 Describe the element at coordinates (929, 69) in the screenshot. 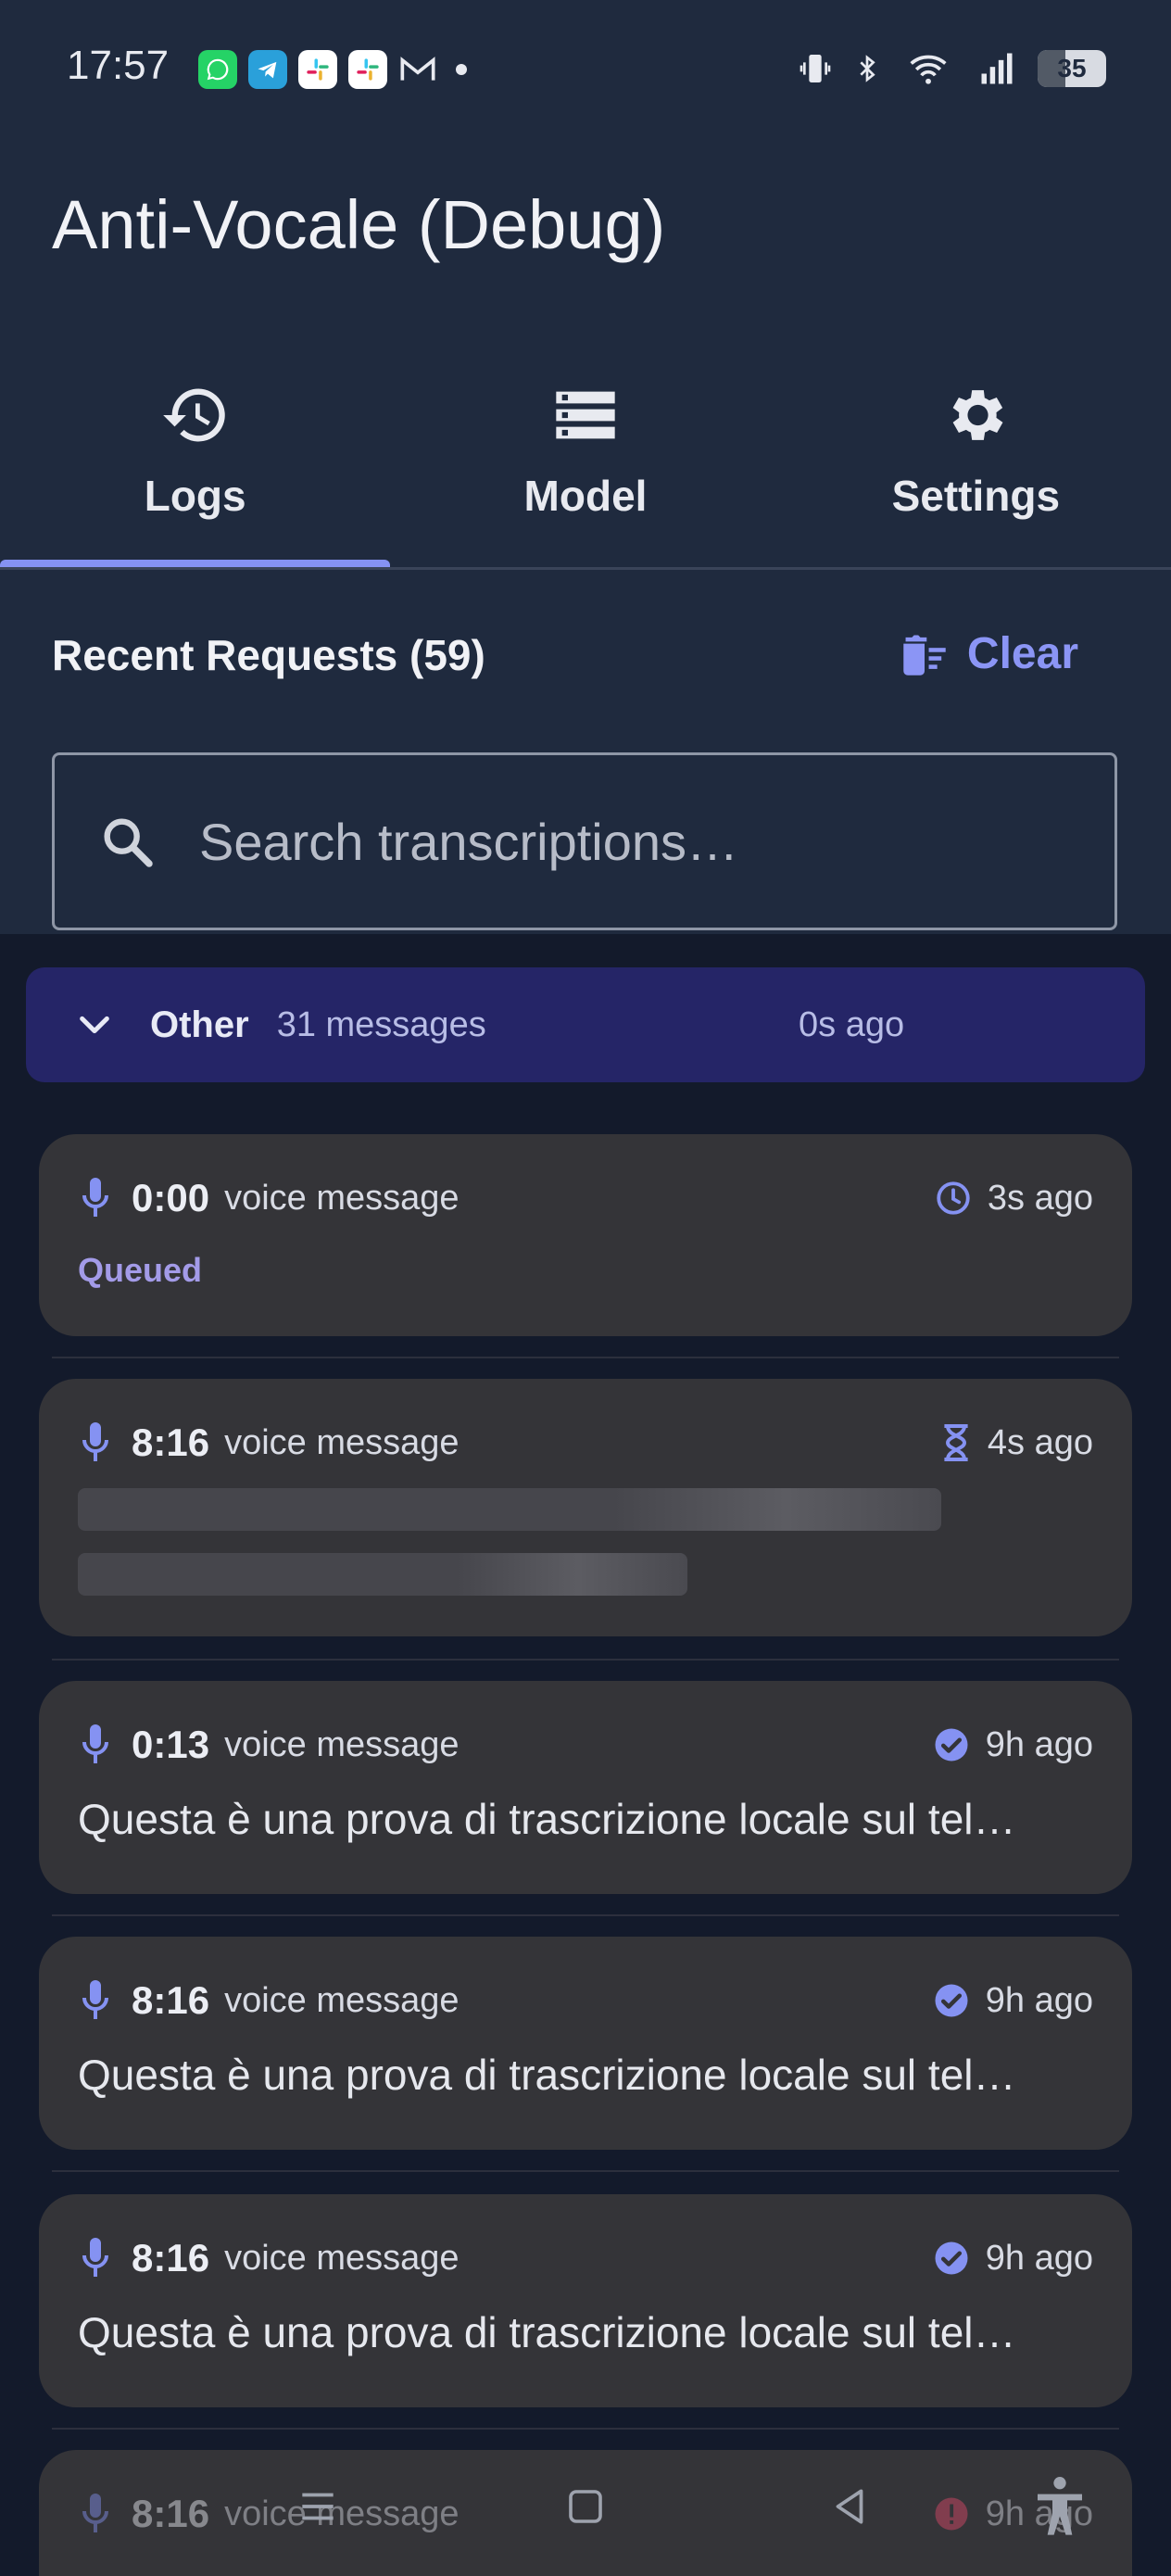

I see `wifi-icon` at that location.